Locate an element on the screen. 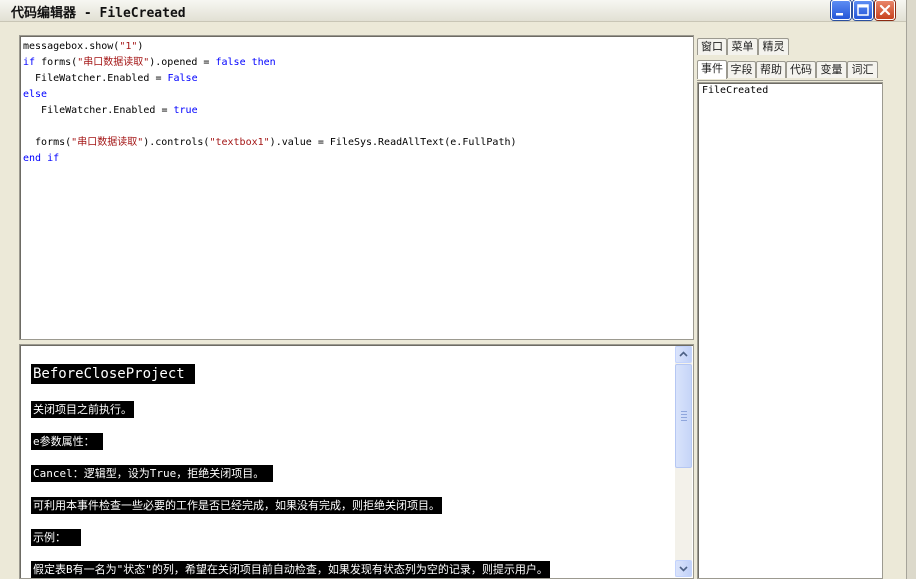 This screenshot has width=916, height=579. code-token: ) is located at coordinates (140, 46).